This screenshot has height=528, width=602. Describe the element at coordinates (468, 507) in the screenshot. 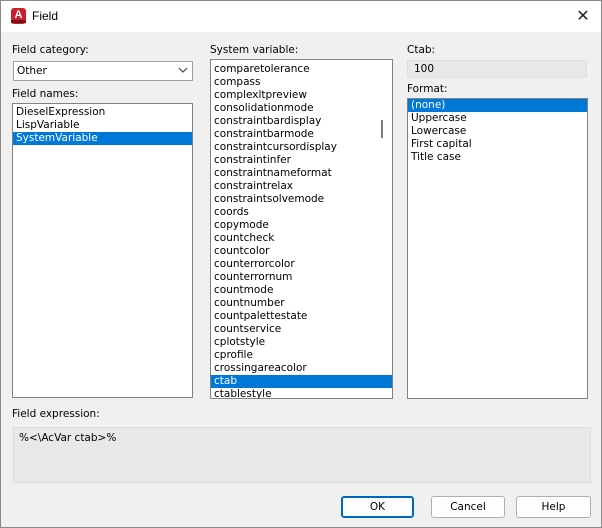

I see `cancel-button: Cancel` at that location.